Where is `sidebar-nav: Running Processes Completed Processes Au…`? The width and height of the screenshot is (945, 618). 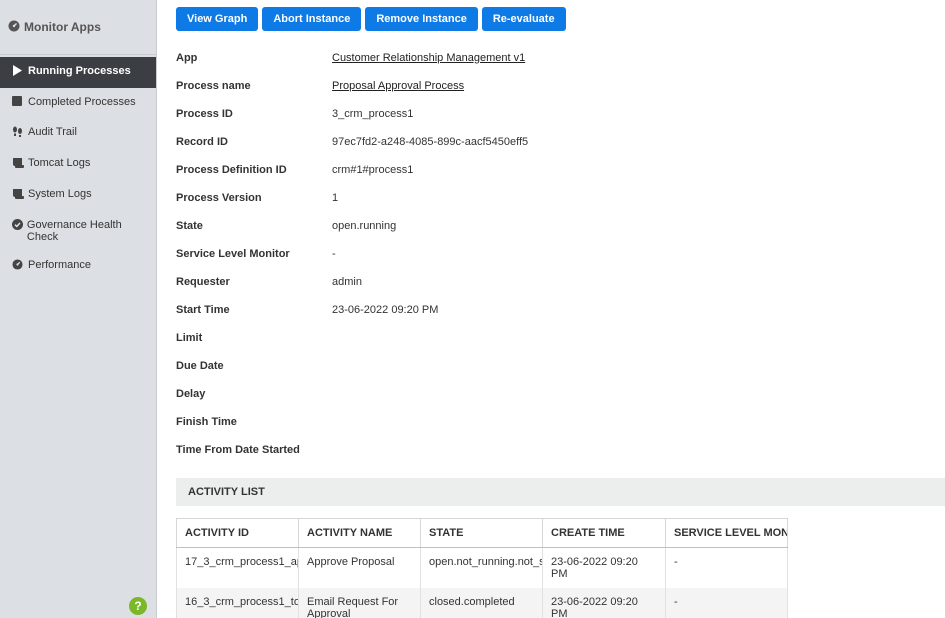
sidebar-nav: Running Processes Completed Processes Au… is located at coordinates (78, 168).